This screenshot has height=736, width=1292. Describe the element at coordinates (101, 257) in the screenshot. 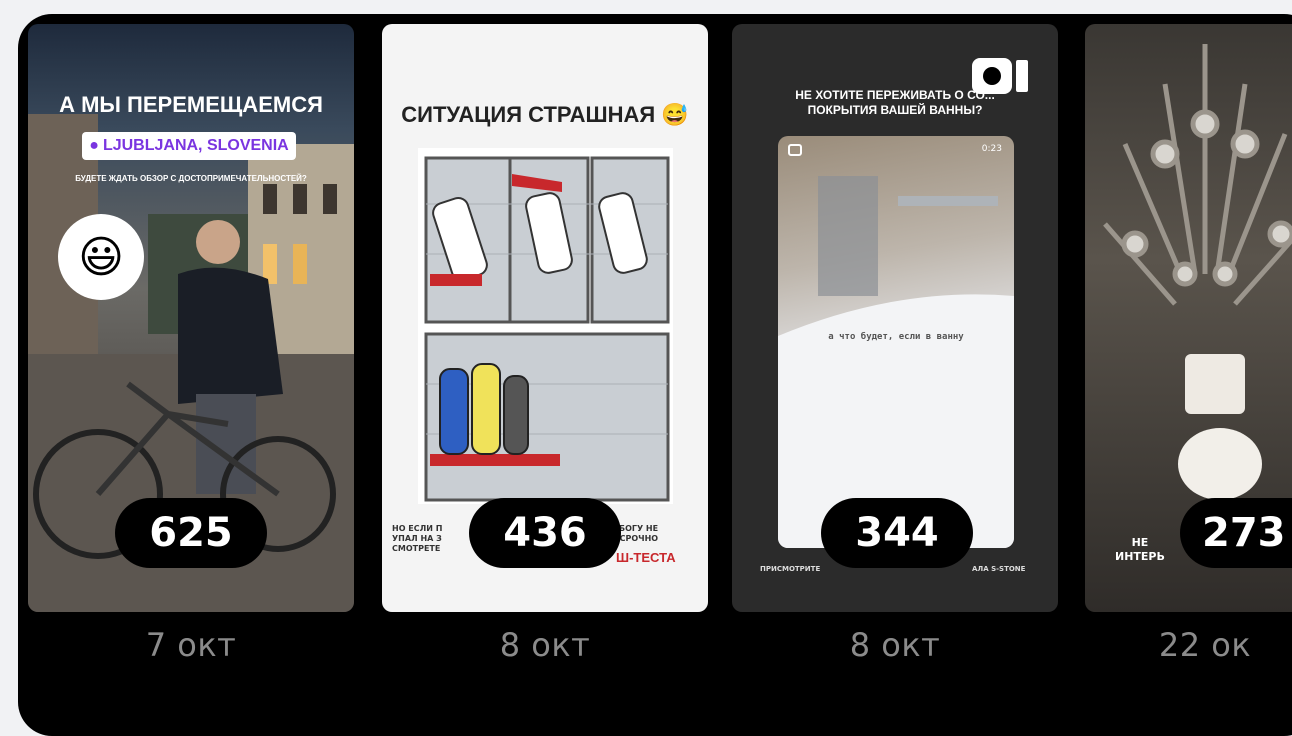

I see `emoji-sticker: 😃` at that location.